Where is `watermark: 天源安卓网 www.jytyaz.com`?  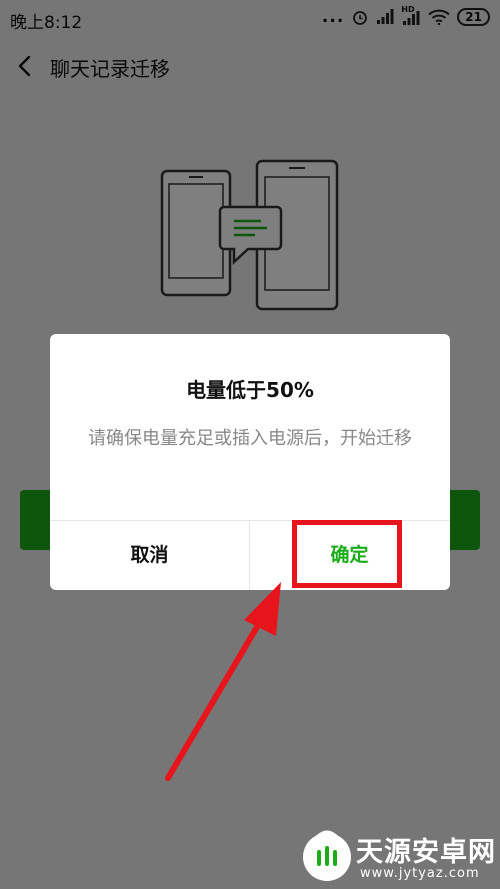 watermark: 天源安卓网 www.jytyaz.com is located at coordinates (400, 856).